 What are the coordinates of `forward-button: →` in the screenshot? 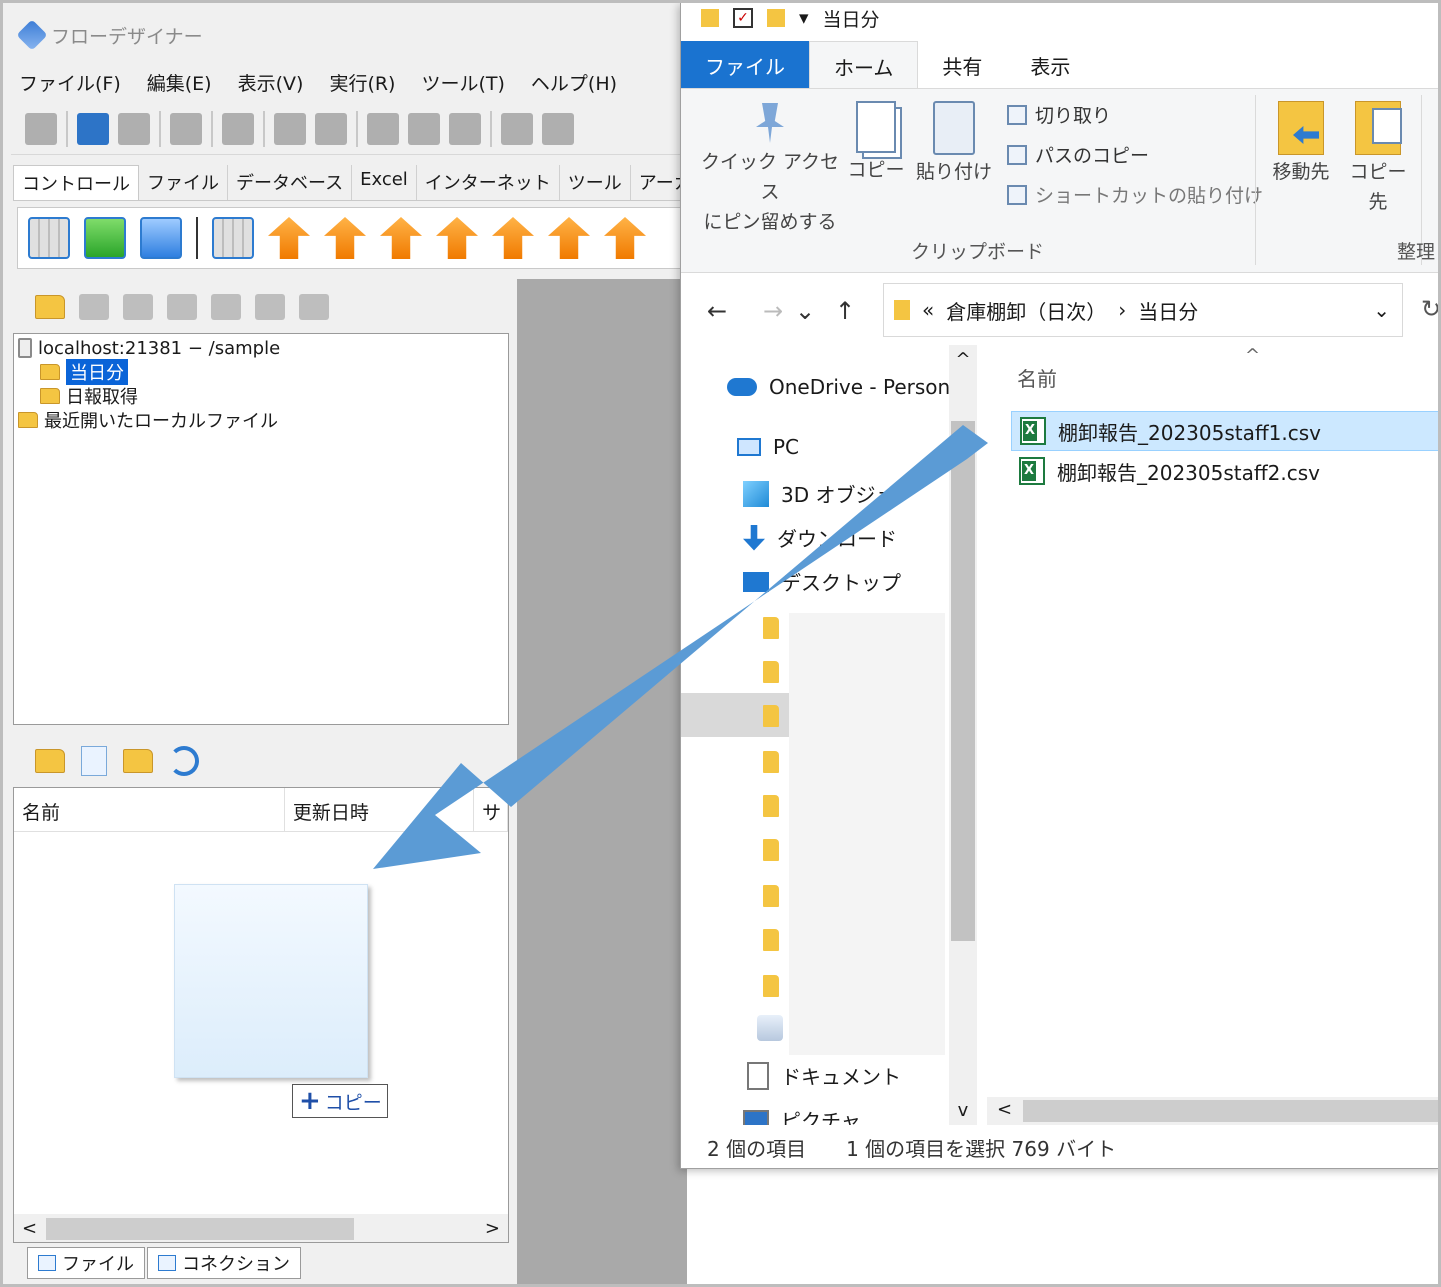 It's located at (773, 311).